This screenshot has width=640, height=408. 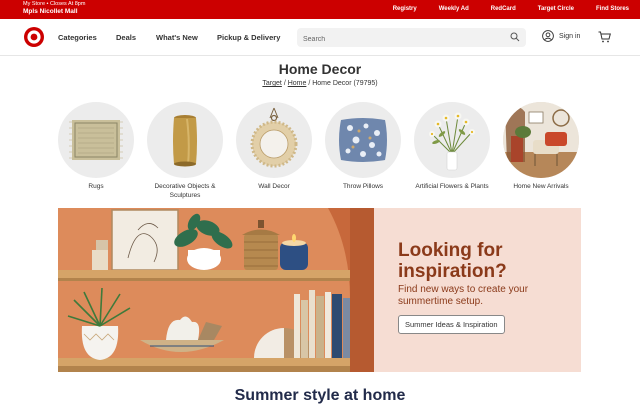 I want to click on category-label: Wall Decor, so click(x=274, y=186).